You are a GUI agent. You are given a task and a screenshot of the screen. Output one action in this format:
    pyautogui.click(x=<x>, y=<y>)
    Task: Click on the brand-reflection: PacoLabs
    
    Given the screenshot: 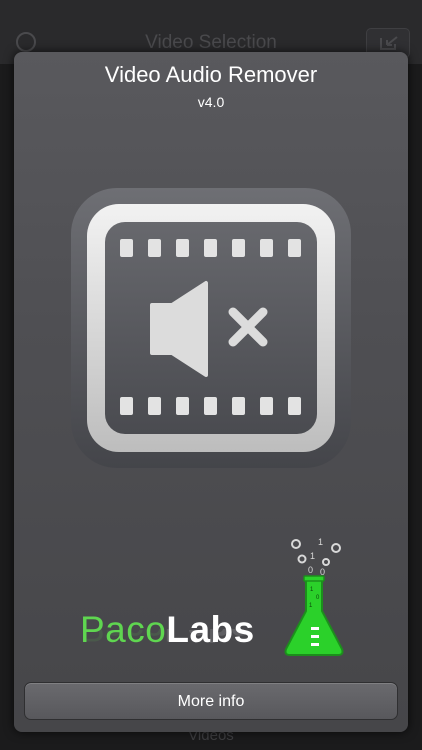 What is the action you would take?
    pyautogui.click(x=165, y=639)
    